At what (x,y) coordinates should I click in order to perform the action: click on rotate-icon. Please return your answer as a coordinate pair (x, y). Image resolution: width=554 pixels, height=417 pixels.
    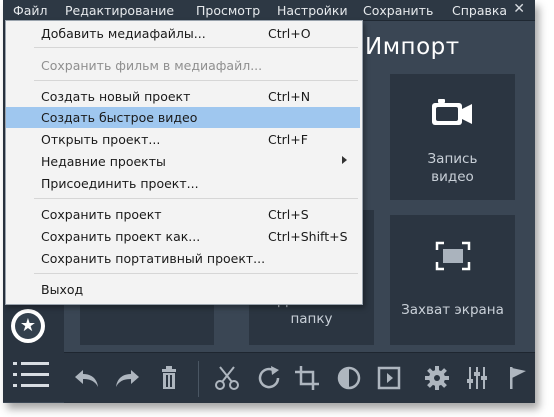
    Looking at the image, I should click on (269, 378).